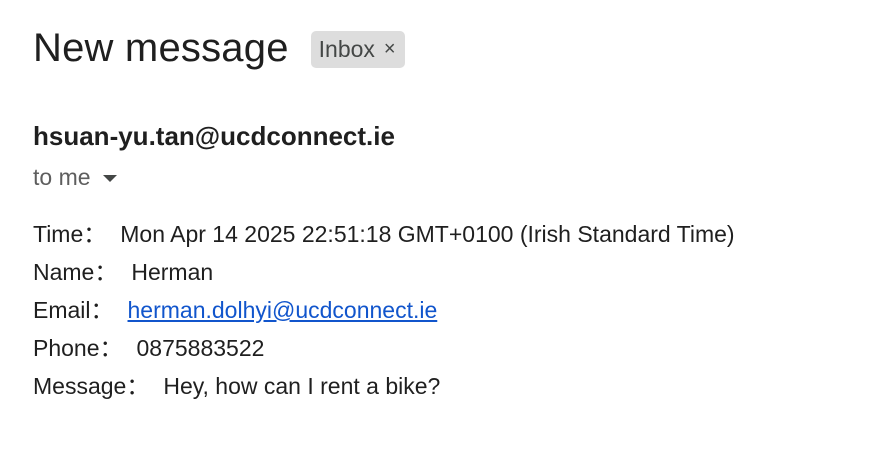 The width and height of the screenshot is (880, 464). I want to click on email-label: Email, so click(62, 310).